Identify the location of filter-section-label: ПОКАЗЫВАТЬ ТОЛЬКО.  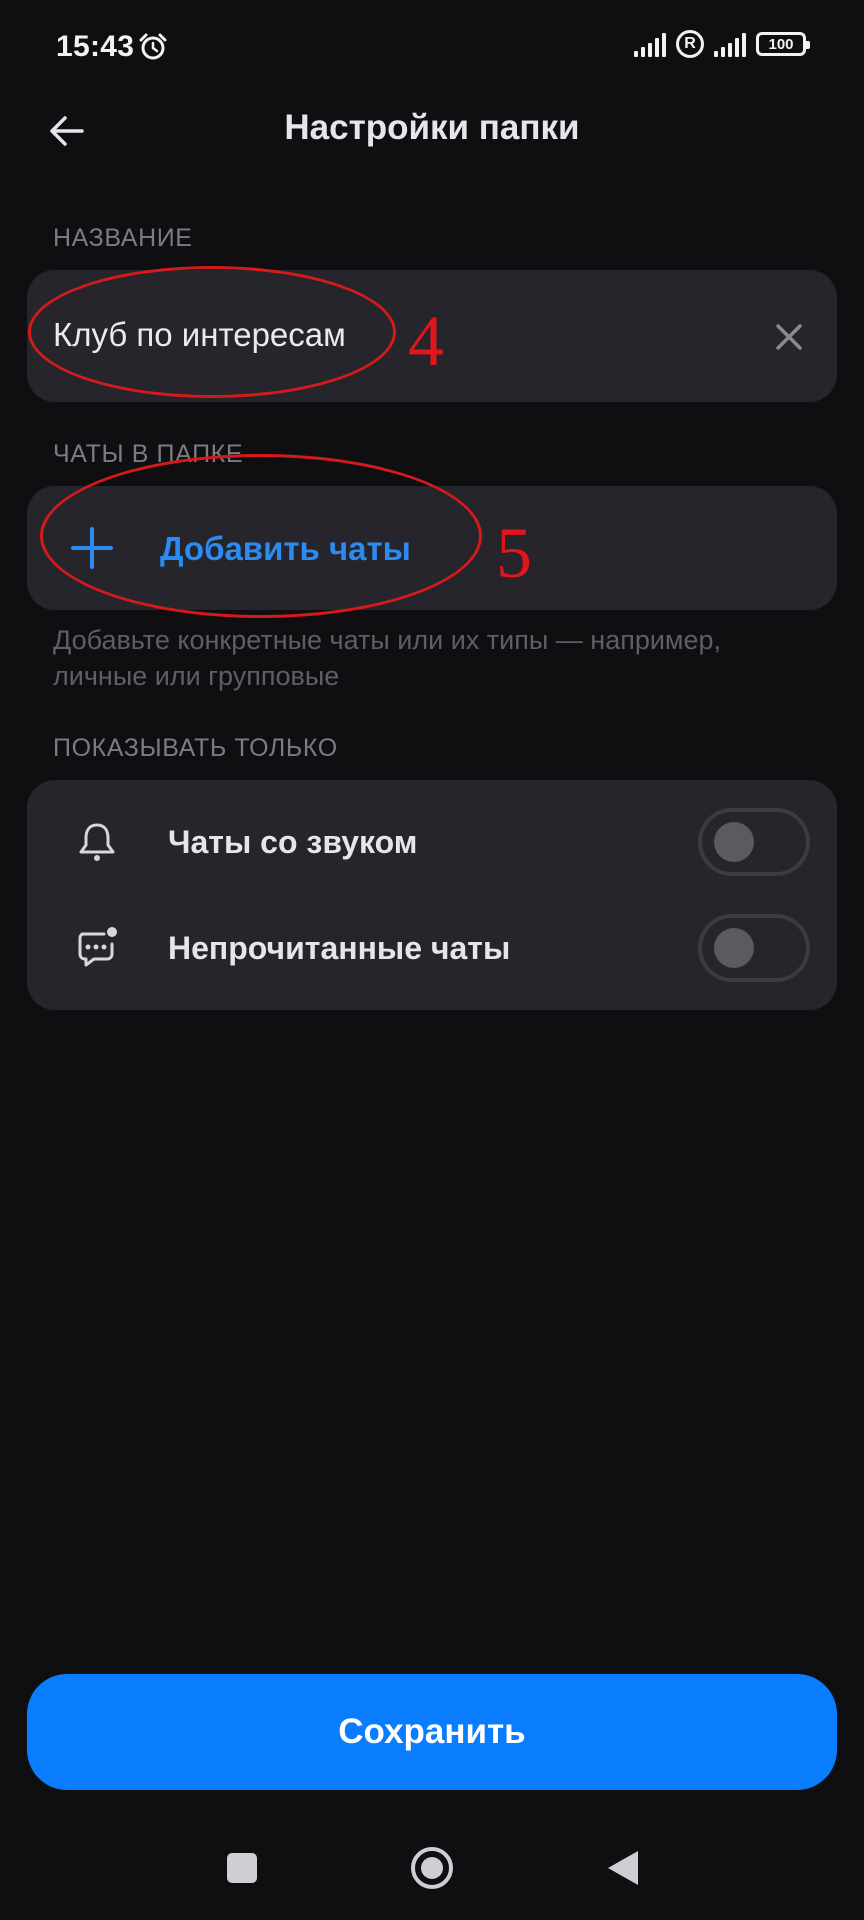
(195, 748).